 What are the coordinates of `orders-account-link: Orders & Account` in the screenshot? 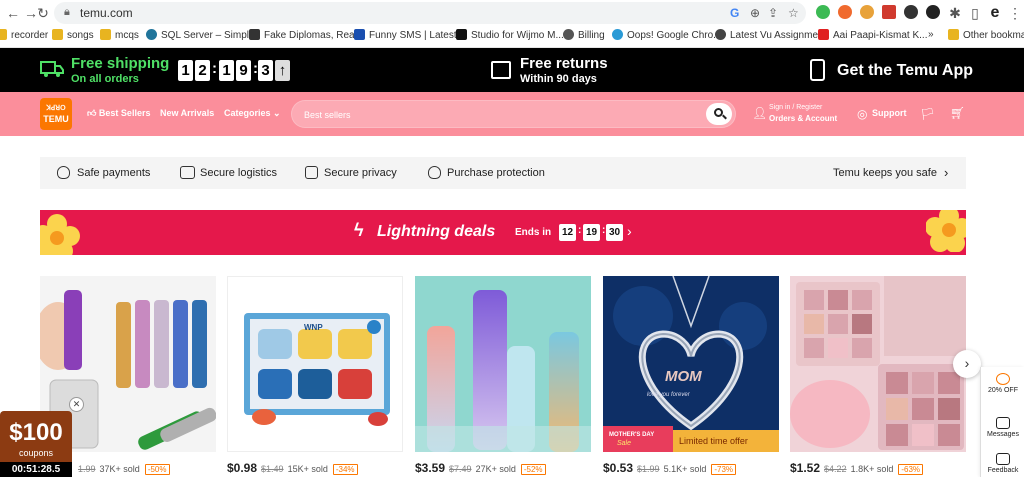 It's located at (803, 118).